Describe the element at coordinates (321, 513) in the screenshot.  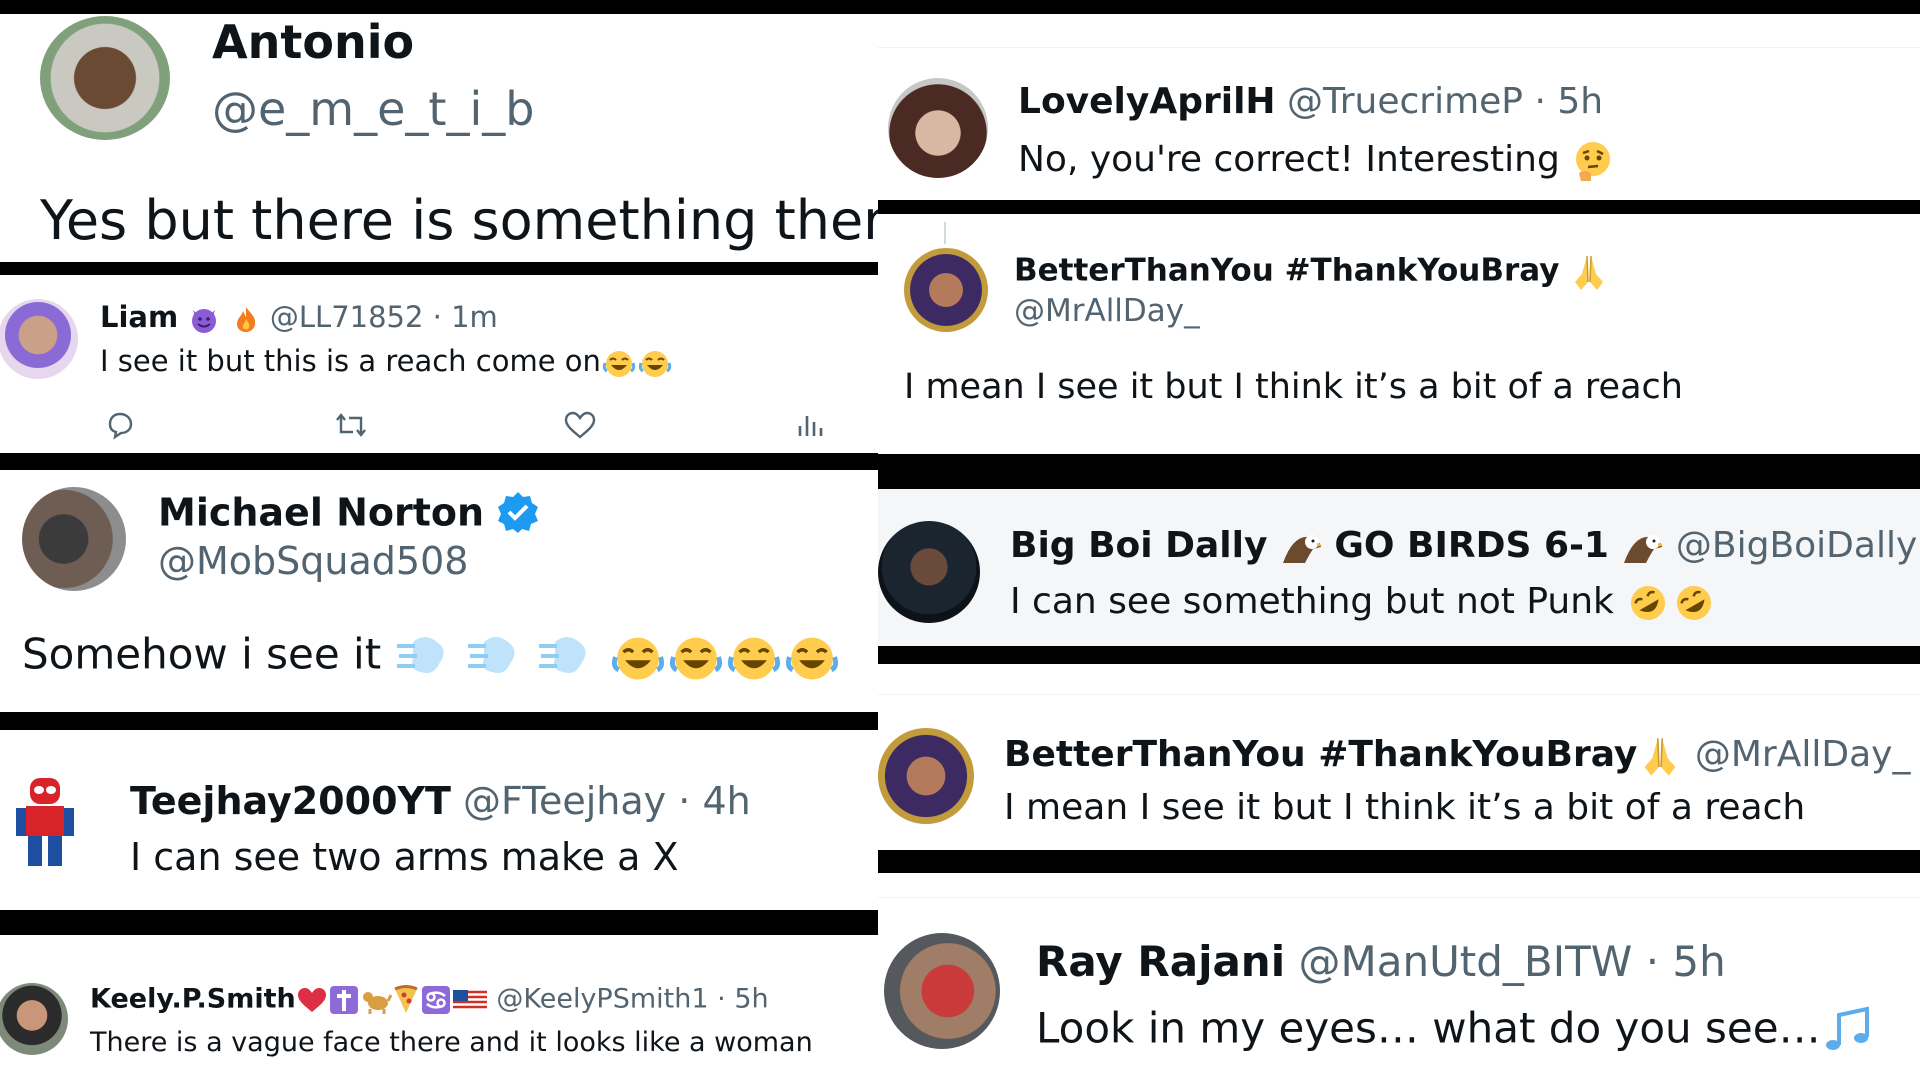
I see `author-name: Michael Norton` at that location.